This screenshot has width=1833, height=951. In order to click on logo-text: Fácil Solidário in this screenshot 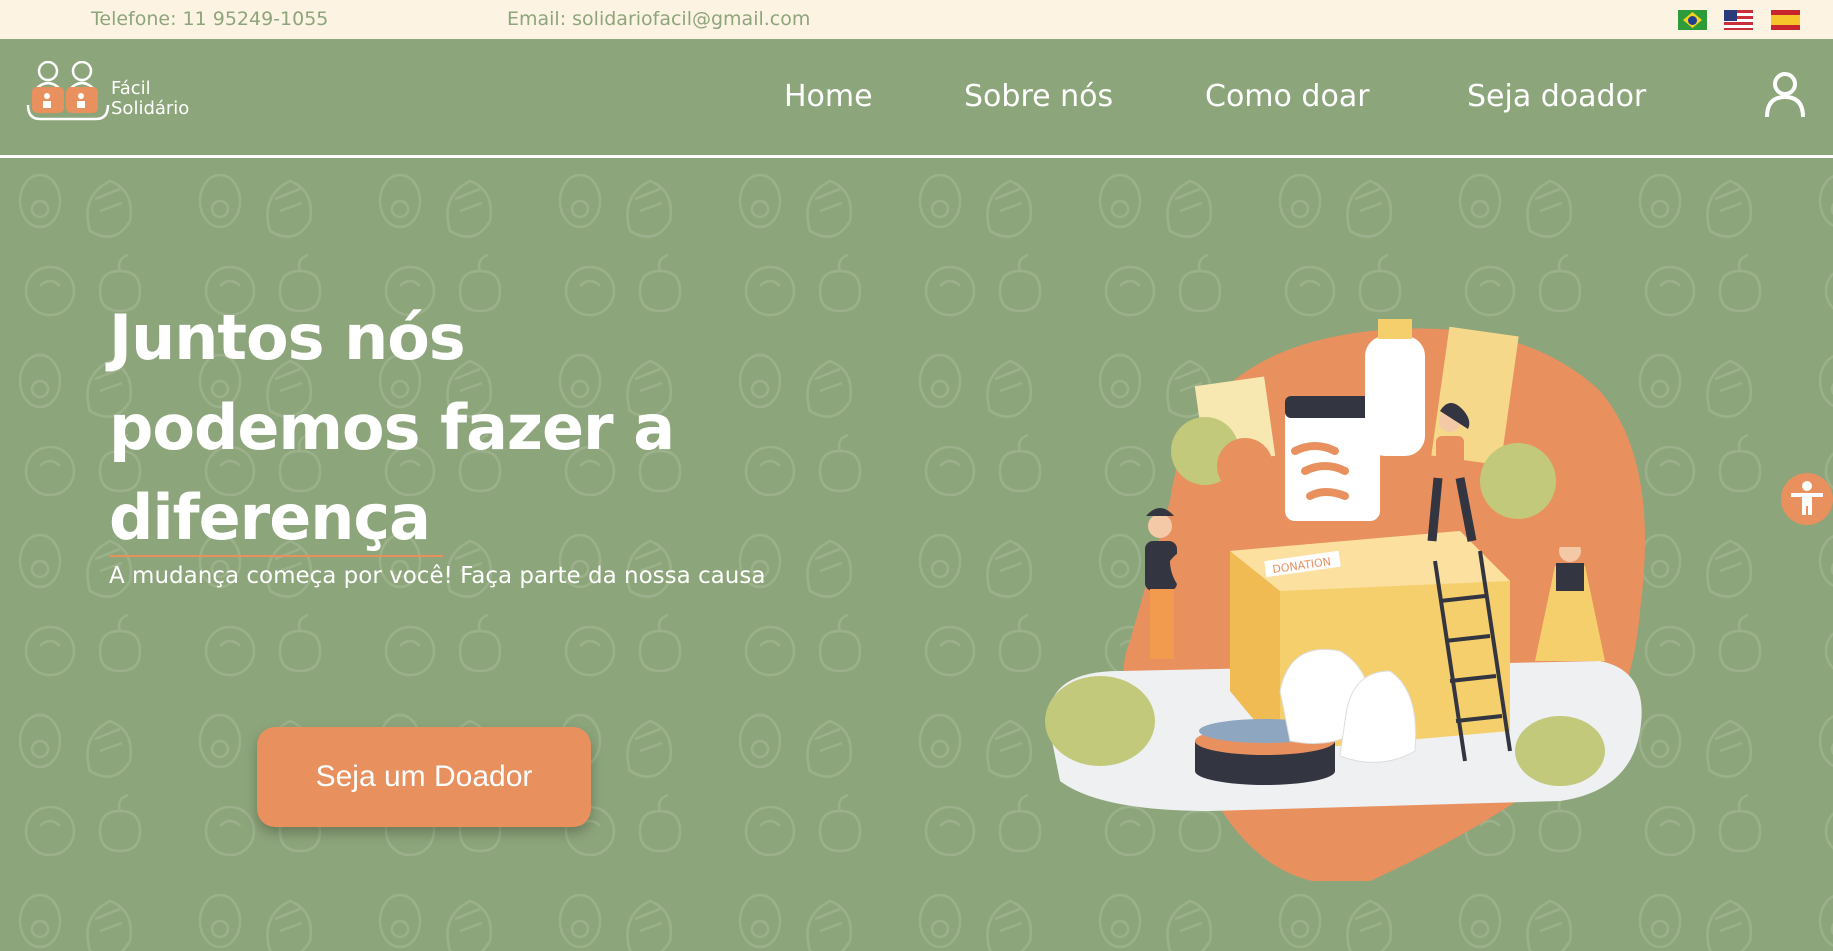, I will do `click(150, 99)`.